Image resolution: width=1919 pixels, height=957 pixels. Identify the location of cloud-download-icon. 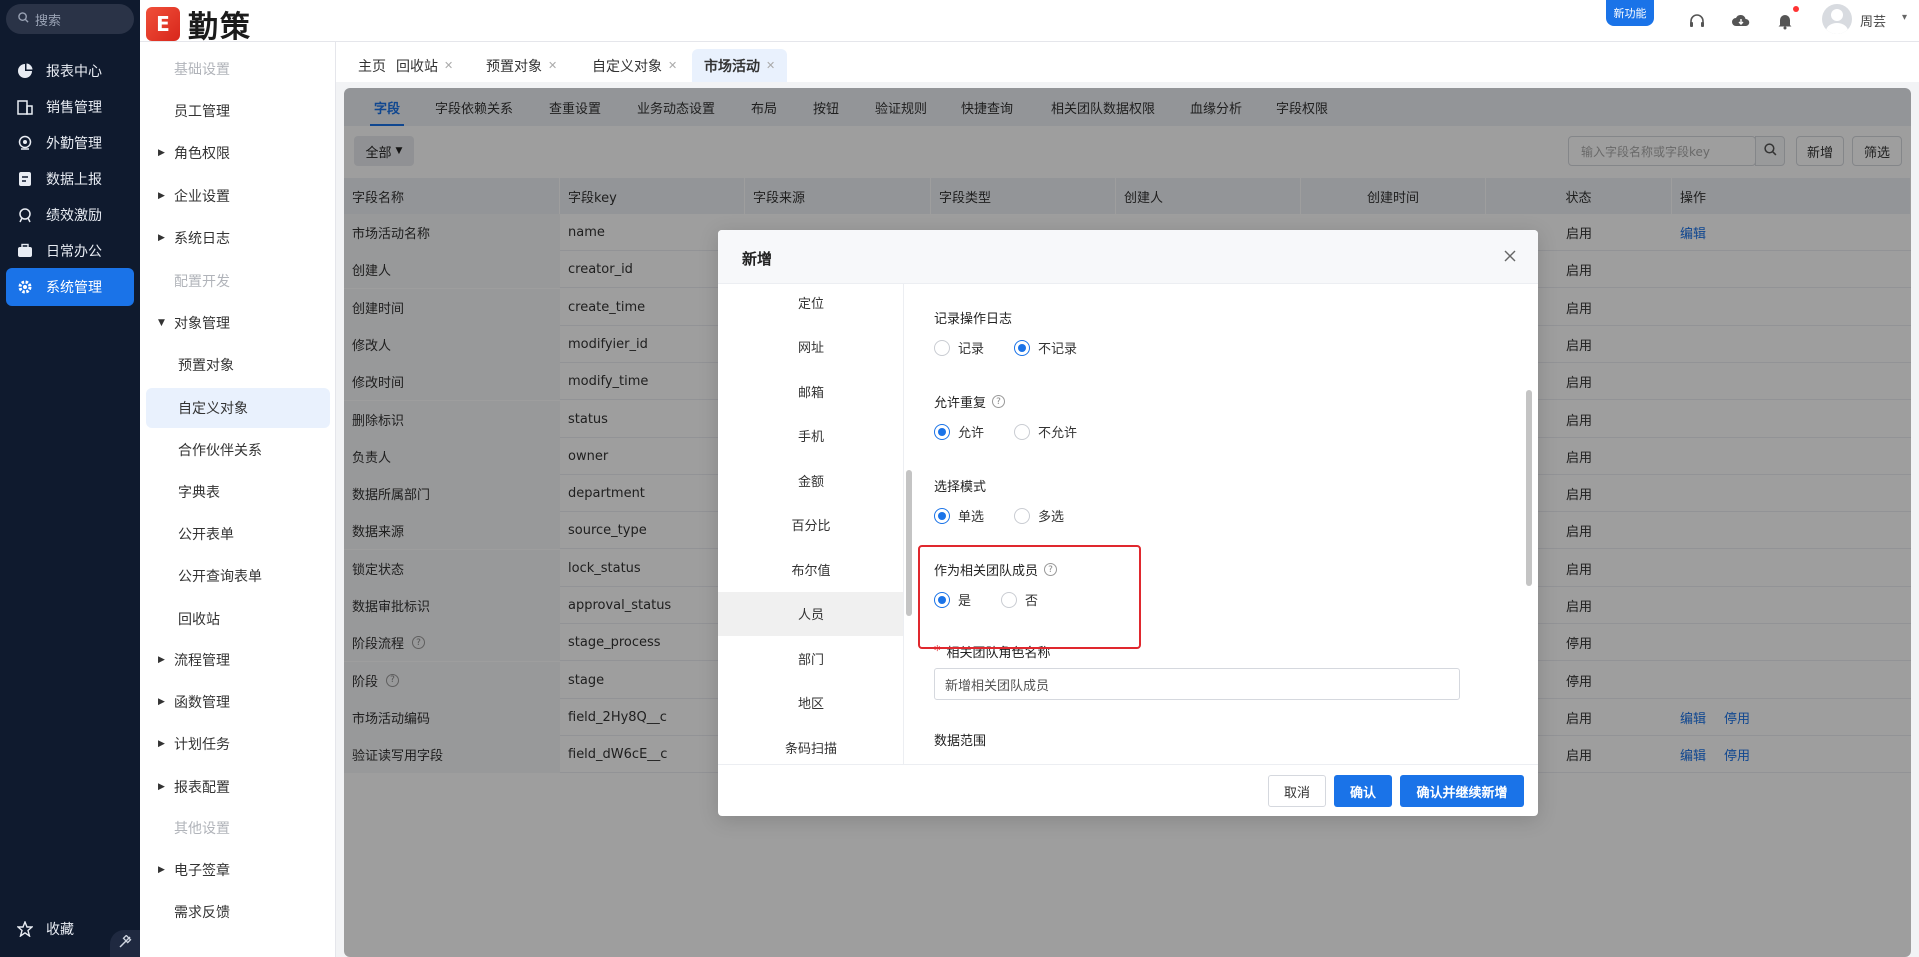
(1741, 21).